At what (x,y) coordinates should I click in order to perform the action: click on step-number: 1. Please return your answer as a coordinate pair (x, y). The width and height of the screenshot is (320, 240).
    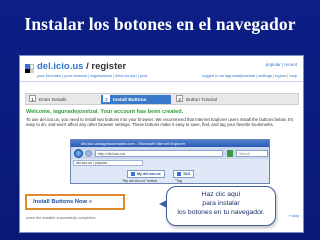
    Looking at the image, I should click on (32, 98).